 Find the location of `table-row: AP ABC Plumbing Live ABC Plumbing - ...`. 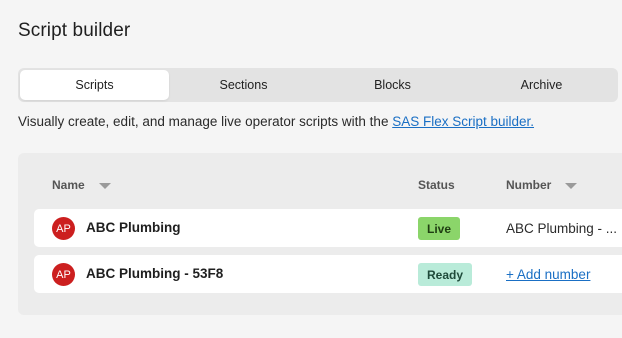

table-row: AP ABC Plumbing Live ABC Plumbing - ... is located at coordinates (328, 228).